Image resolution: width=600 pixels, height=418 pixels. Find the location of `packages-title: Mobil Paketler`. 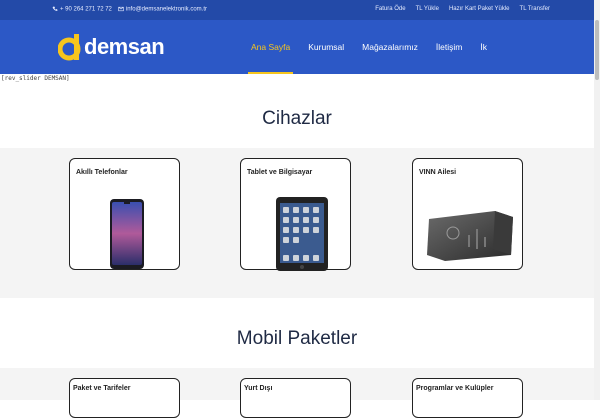

packages-title: Mobil Paketler is located at coordinates (297, 338).